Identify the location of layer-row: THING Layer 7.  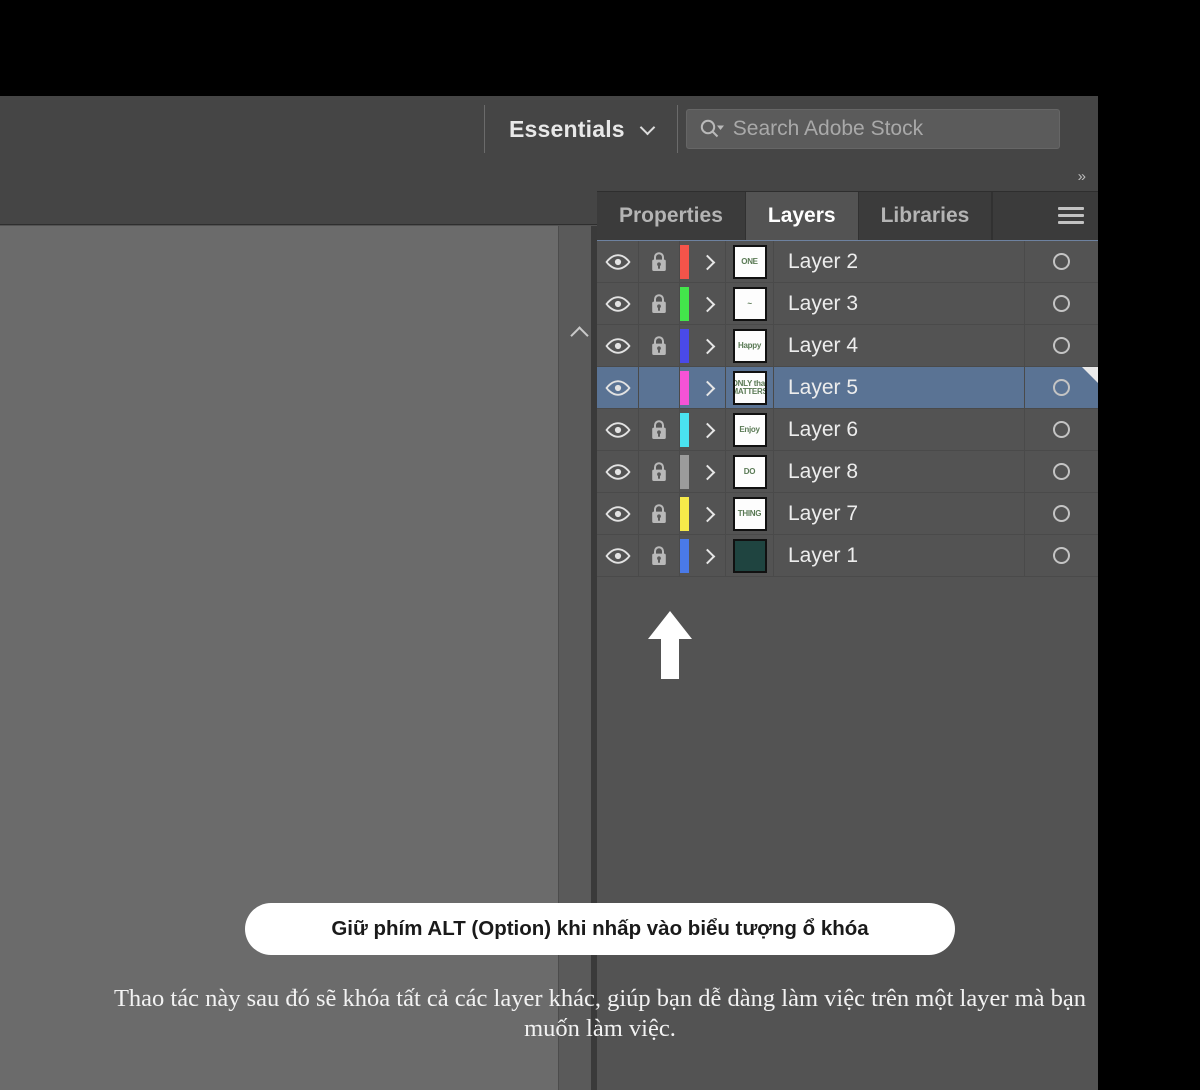
(847, 514).